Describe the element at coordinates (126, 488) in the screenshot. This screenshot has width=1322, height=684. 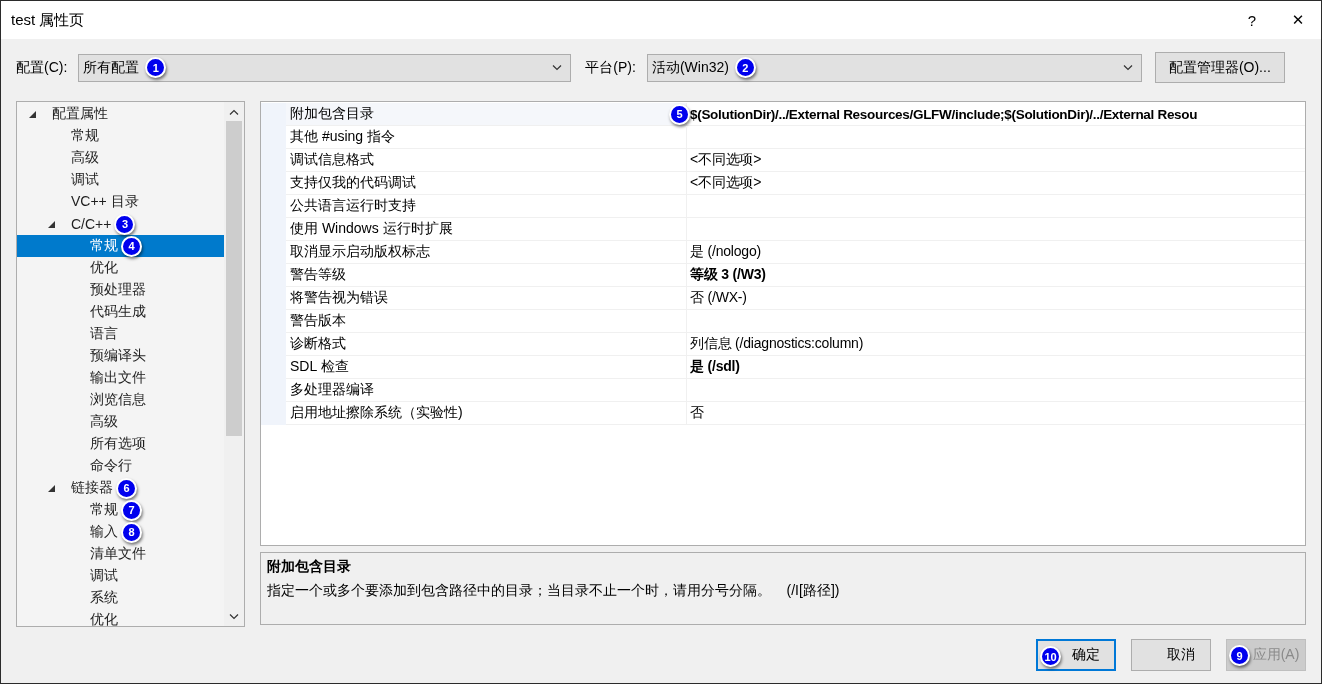
I see `callout-badge: 6` at that location.